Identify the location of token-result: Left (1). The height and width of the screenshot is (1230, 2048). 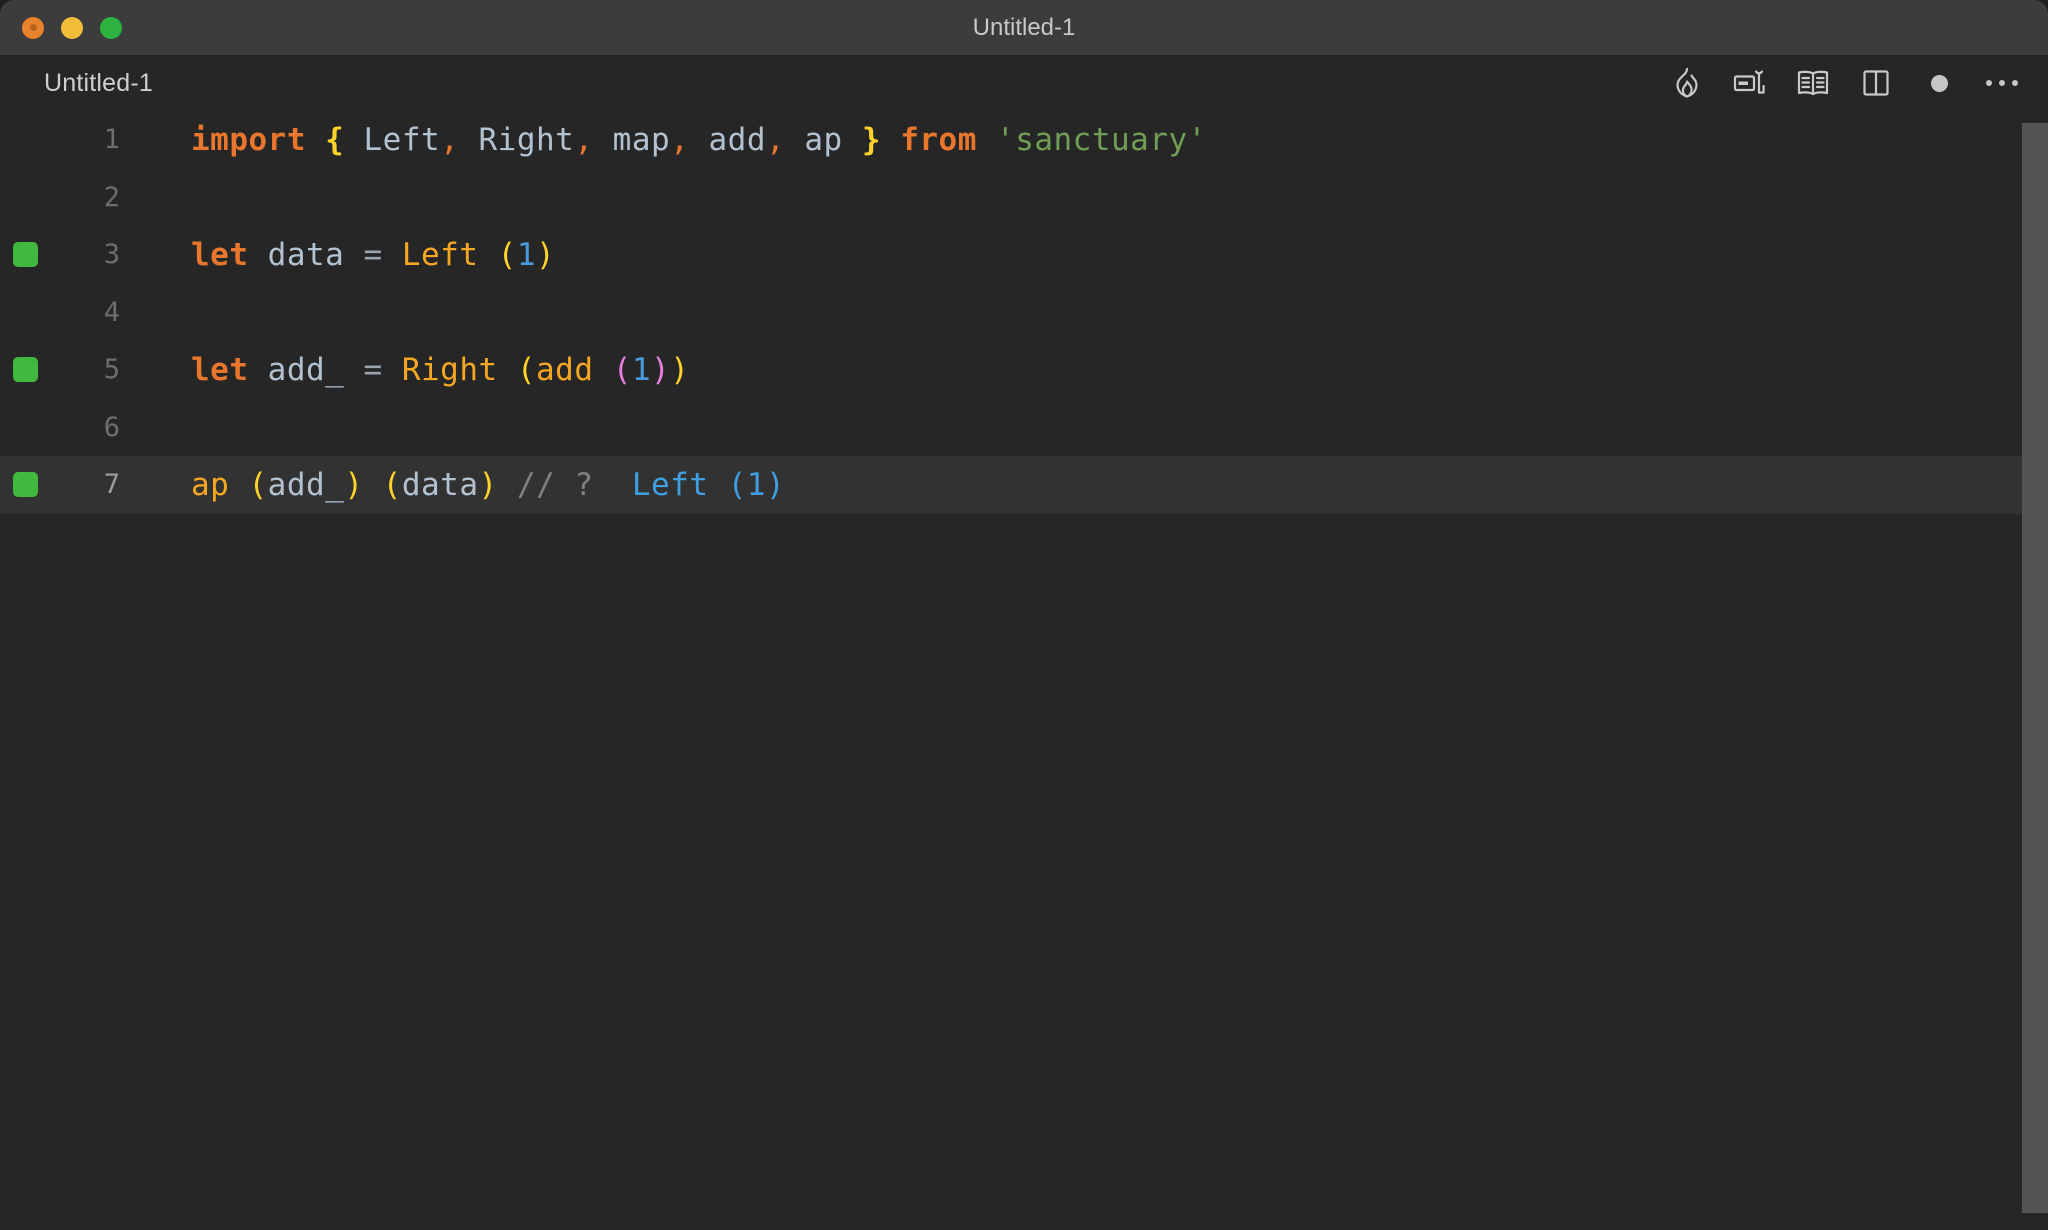
(708, 484).